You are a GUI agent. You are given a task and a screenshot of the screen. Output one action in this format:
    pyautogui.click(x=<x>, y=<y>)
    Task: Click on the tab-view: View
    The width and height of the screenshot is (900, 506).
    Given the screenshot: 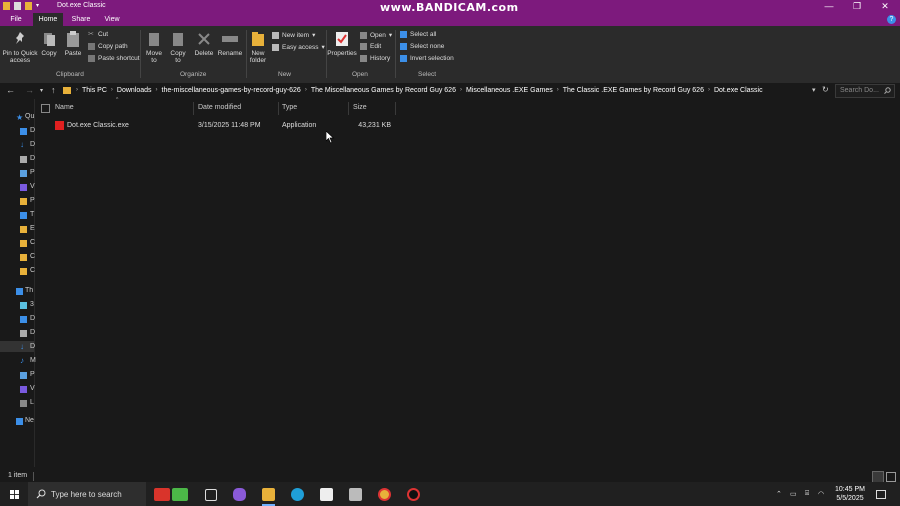 What is the action you would take?
    pyautogui.click(x=112, y=19)
    